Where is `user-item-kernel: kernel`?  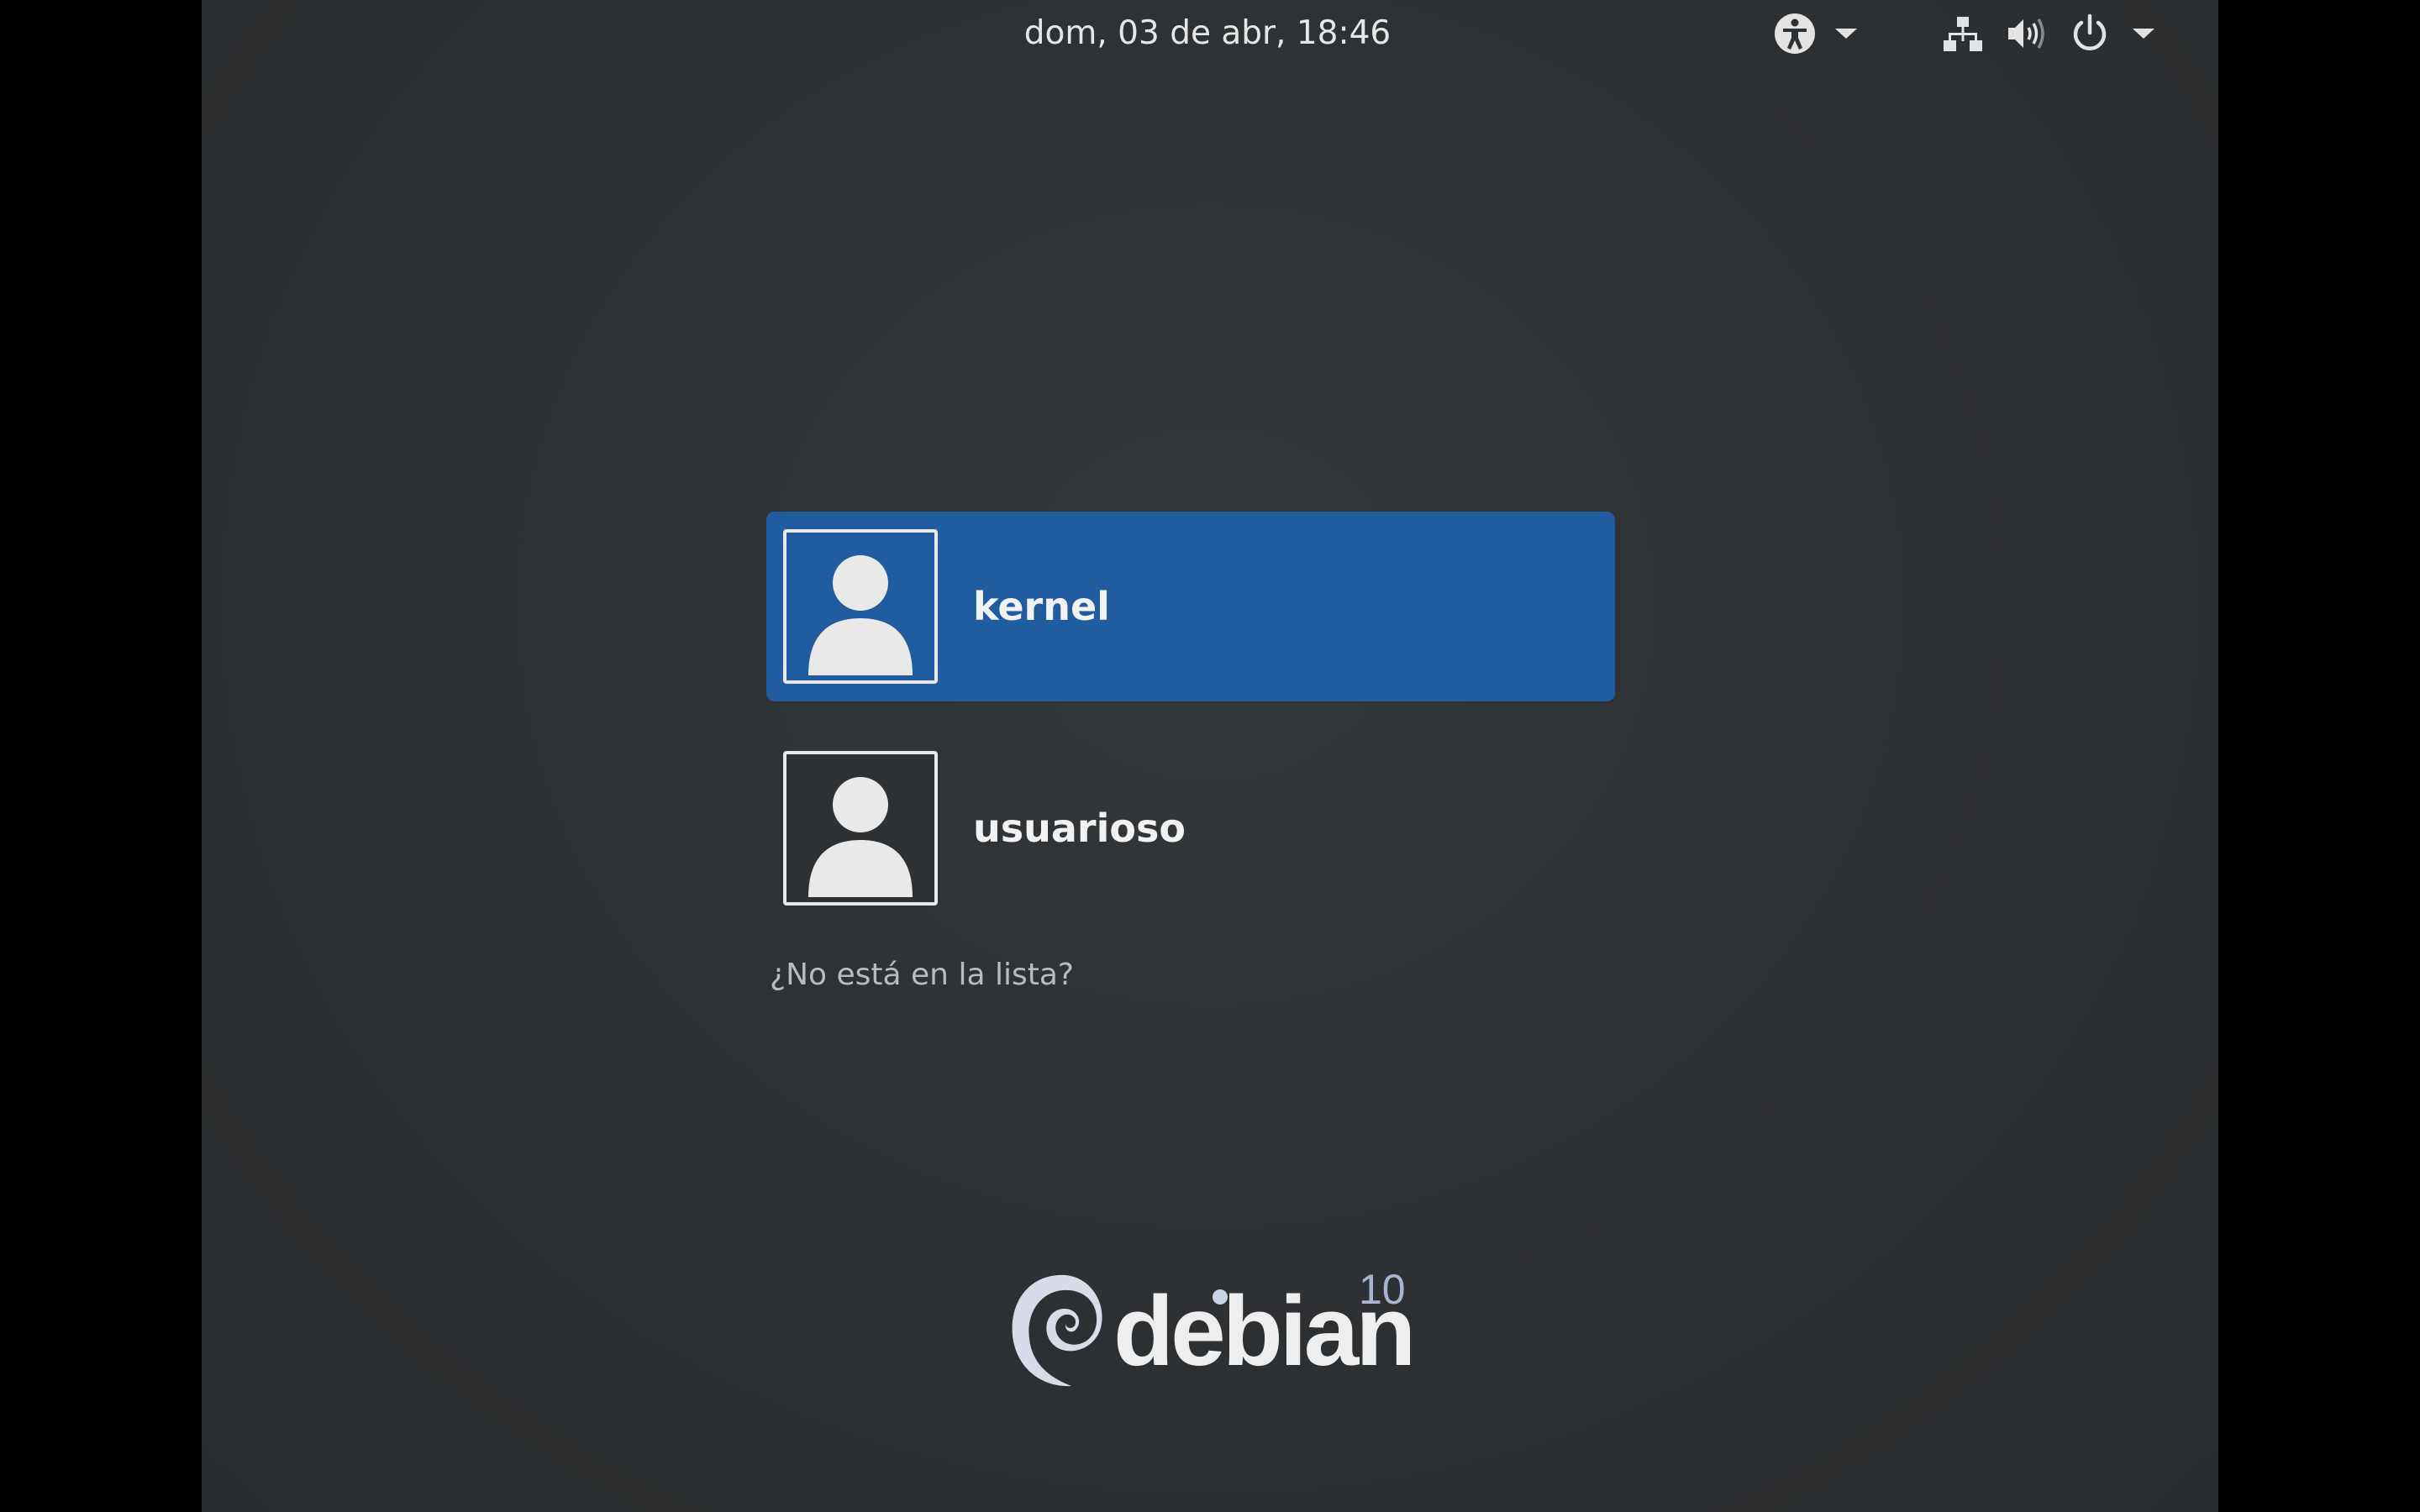
user-item-kernel: kernel is located at coordinates (1191, 606).